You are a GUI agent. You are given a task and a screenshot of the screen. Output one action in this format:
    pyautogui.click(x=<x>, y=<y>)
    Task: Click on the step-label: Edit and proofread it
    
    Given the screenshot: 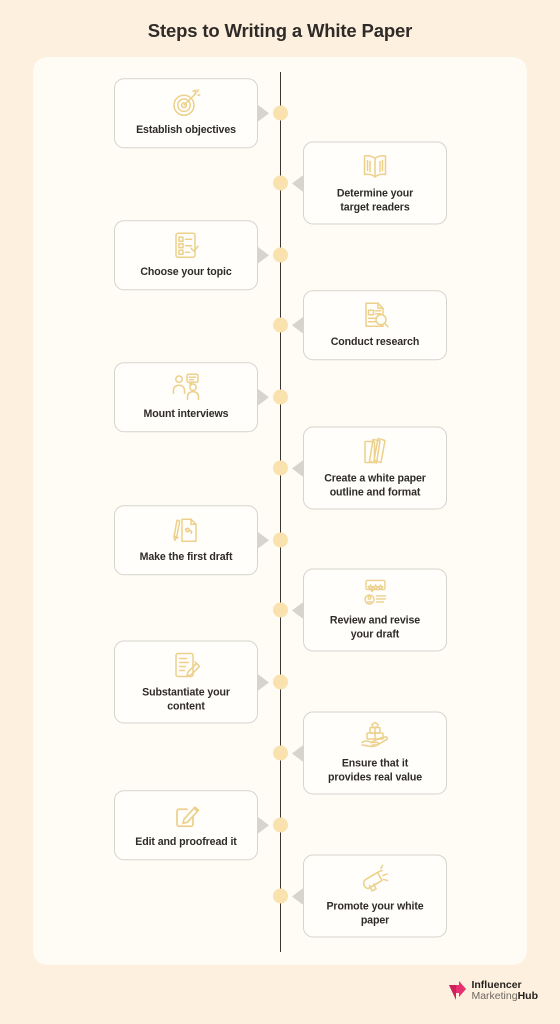 What is the action you would take?
    pyautogui.click(x=186, y=842)
    